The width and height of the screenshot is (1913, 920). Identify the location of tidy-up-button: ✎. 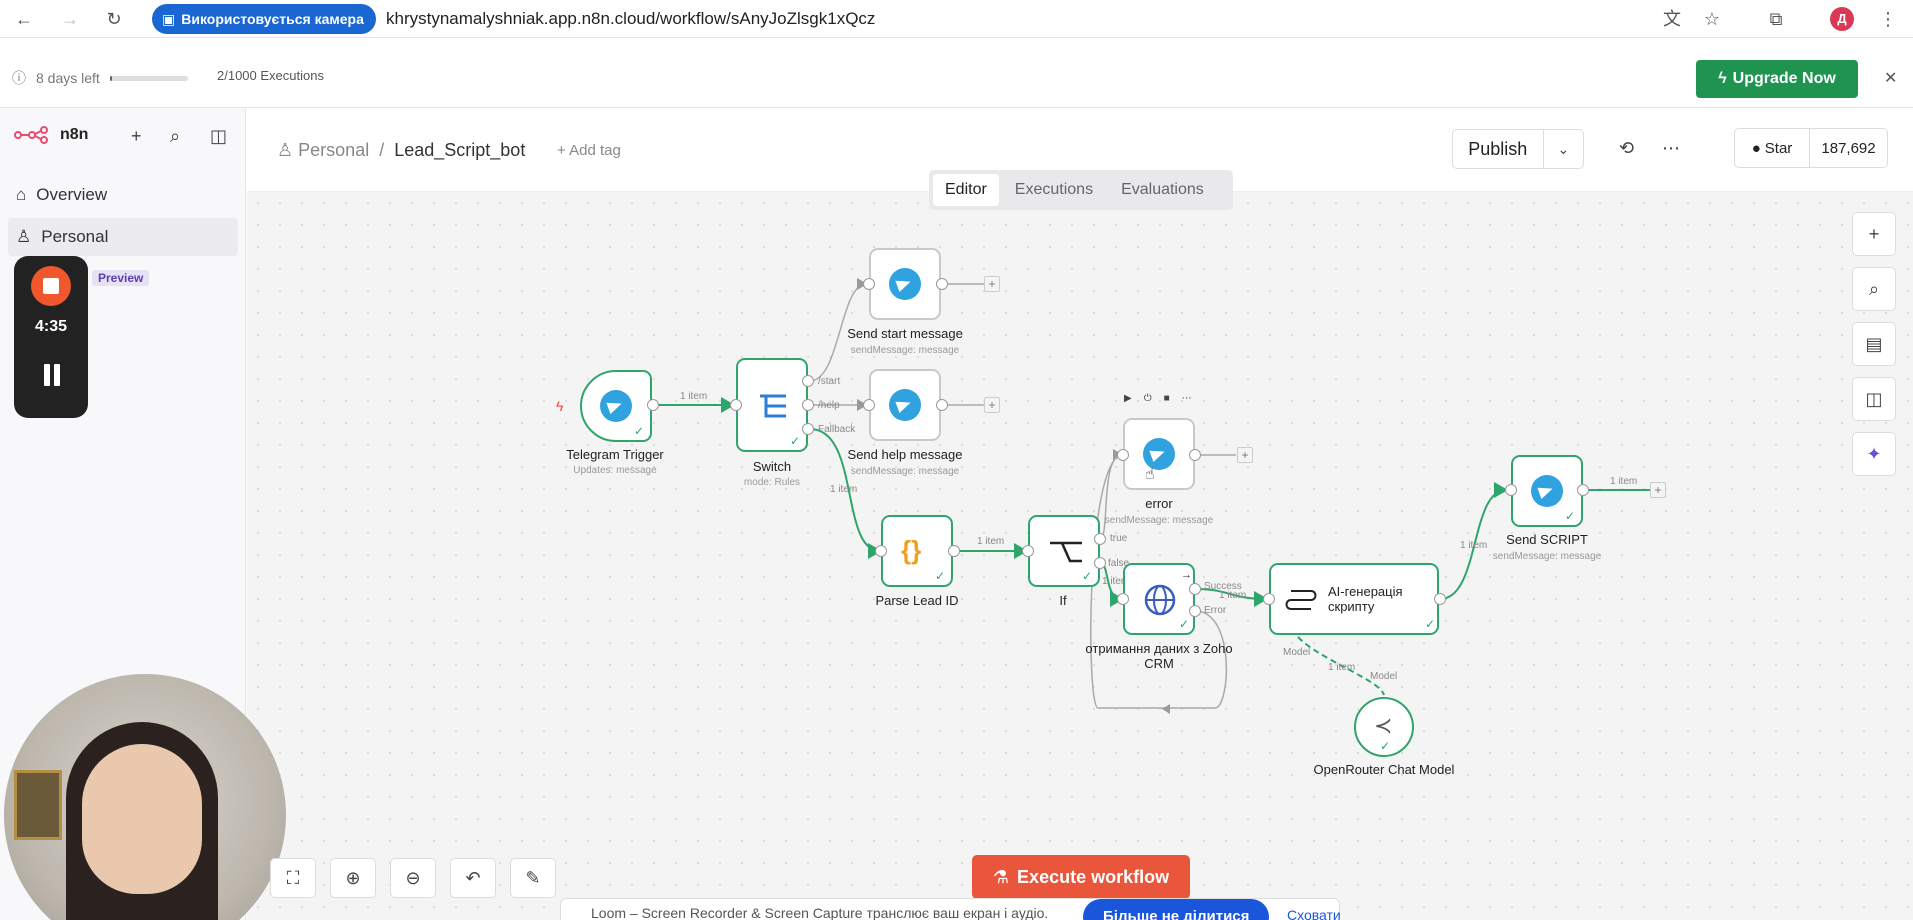
(533, 878).